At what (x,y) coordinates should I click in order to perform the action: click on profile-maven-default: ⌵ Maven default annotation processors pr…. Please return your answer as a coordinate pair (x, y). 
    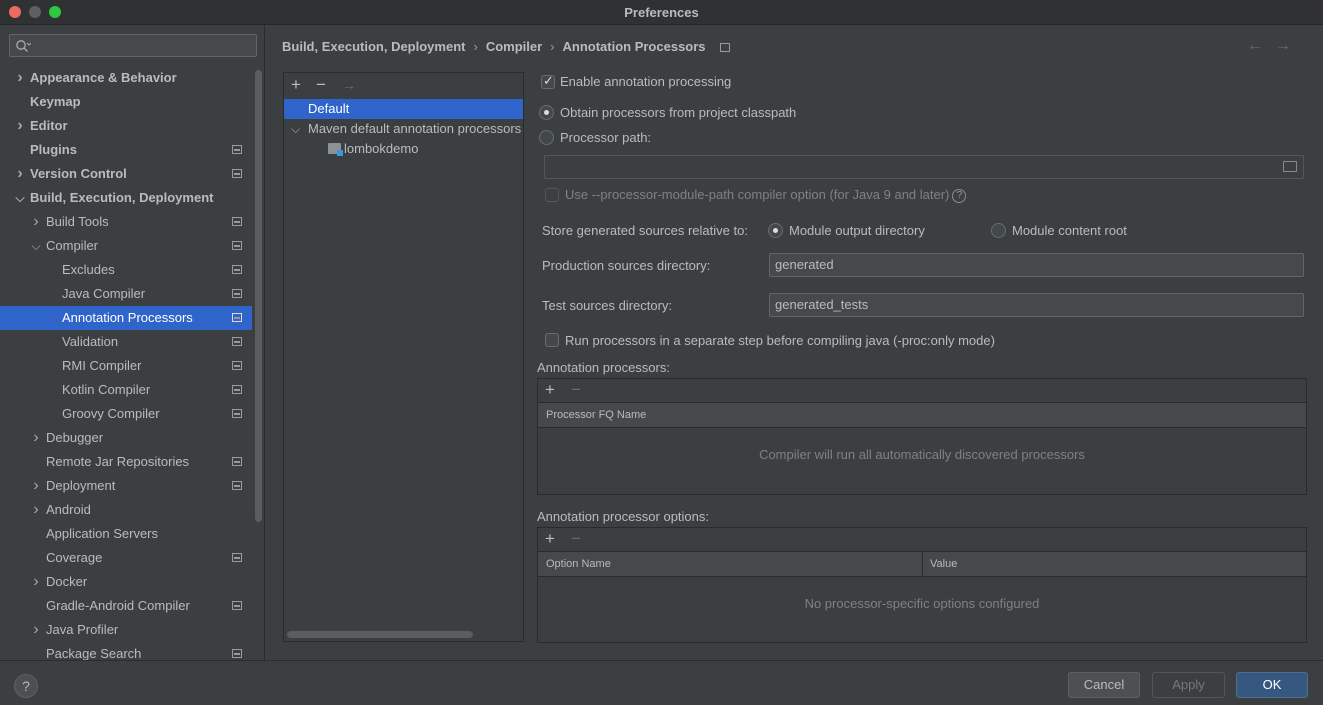
    Looking at the image, I should click on (403, 129).